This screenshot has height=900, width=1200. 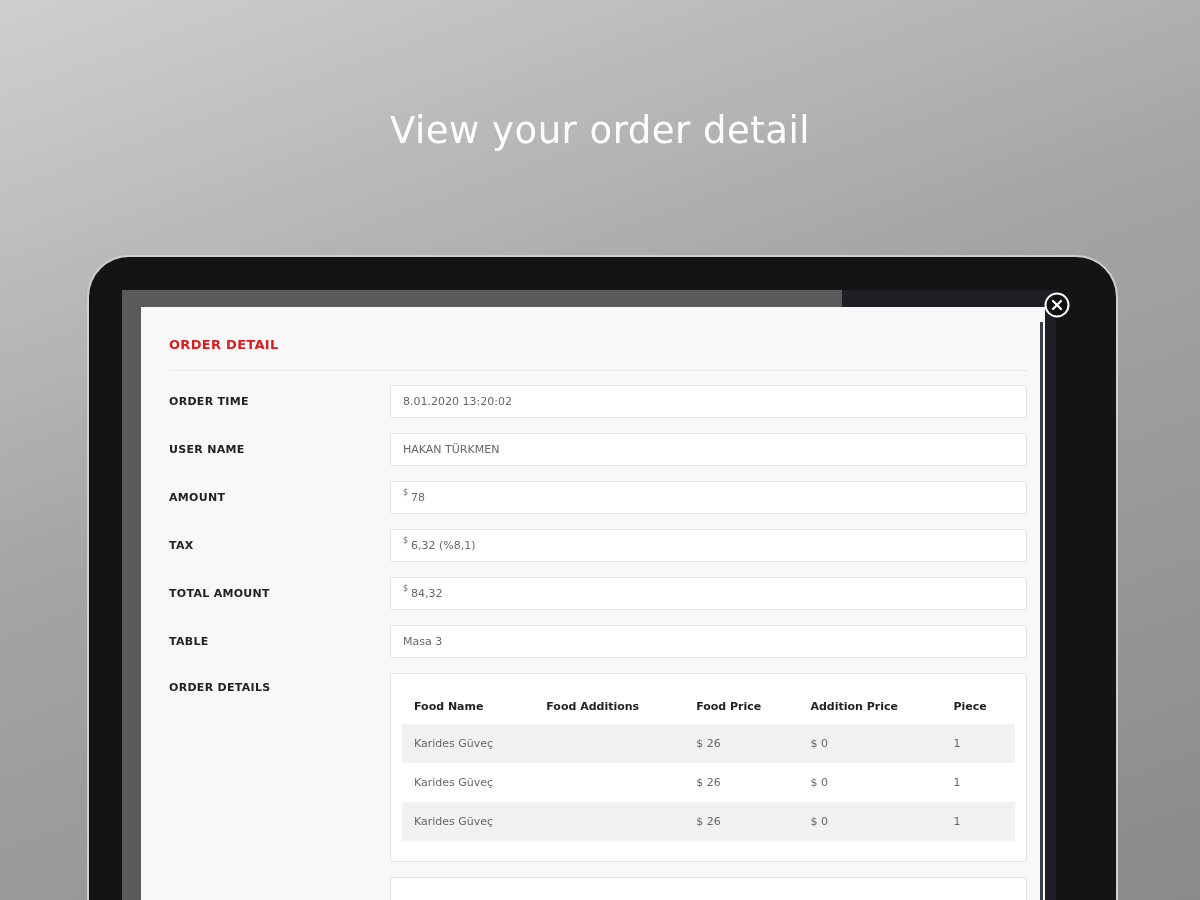 What do you see at coordinates (708, 545) in the screenshot?
I see `input-field: $^{$}$ 6,32 (%8,1)` at bounding box center [708, 545].